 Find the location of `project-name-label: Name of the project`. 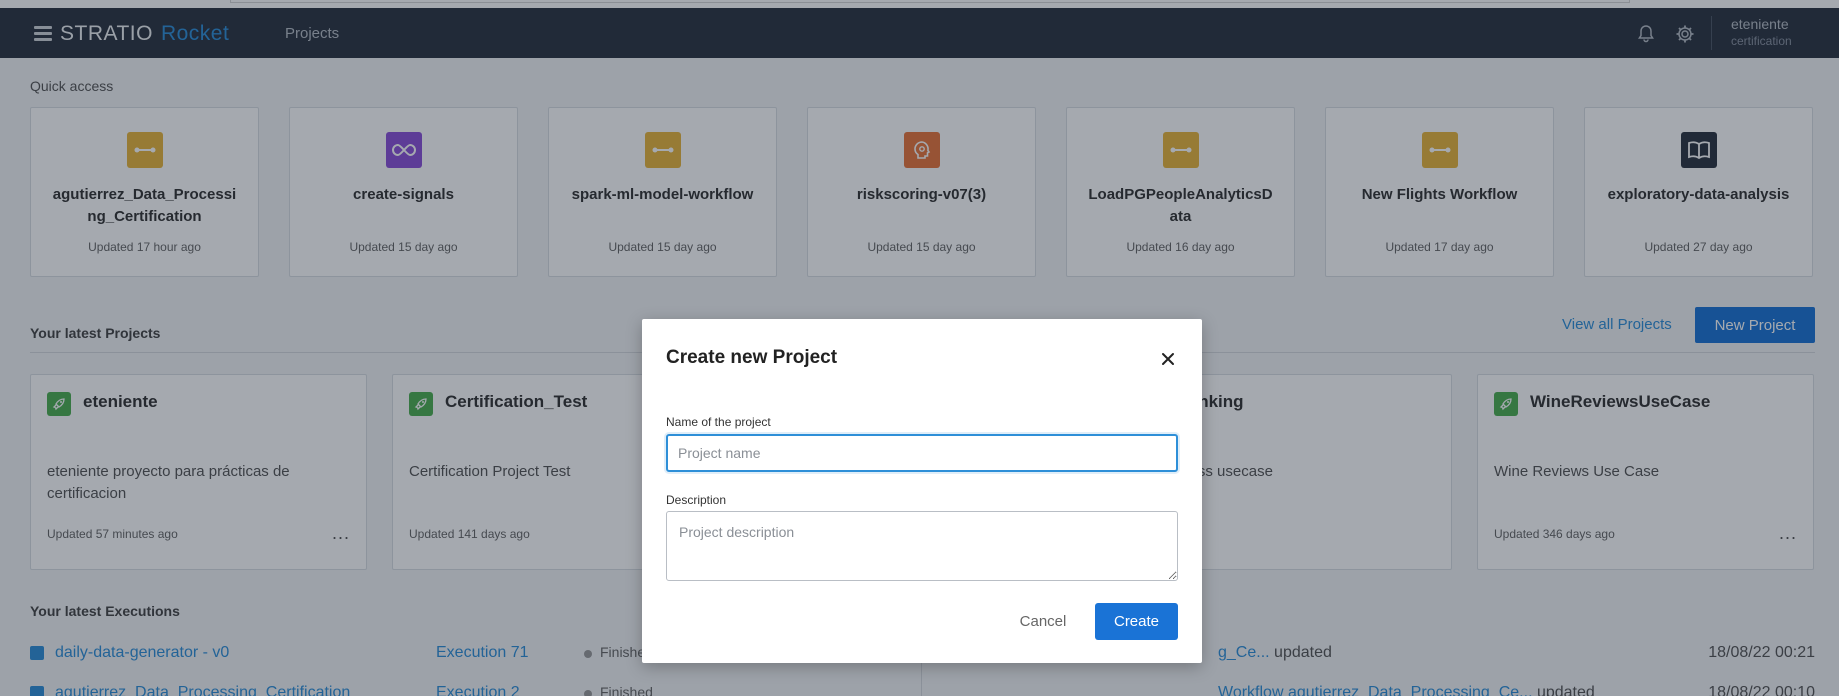

project-name-label: Name of the project is located at coordinates (718, 422).